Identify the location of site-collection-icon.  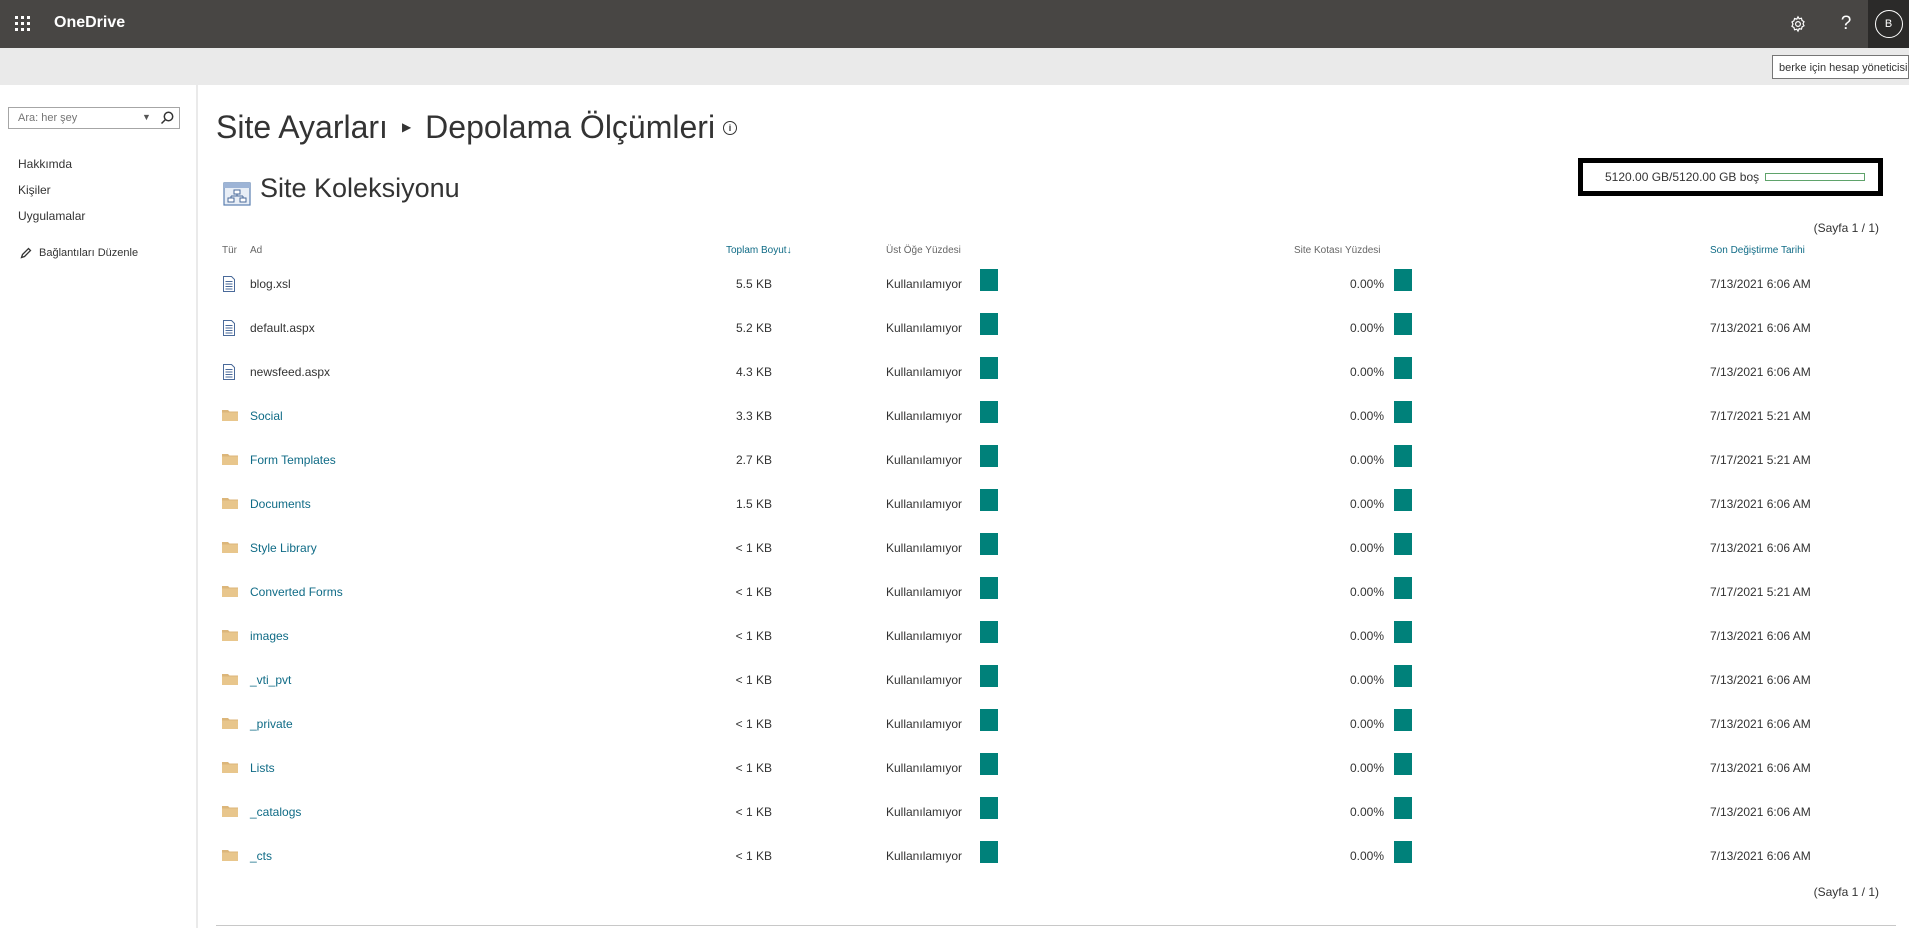
(237, 194).